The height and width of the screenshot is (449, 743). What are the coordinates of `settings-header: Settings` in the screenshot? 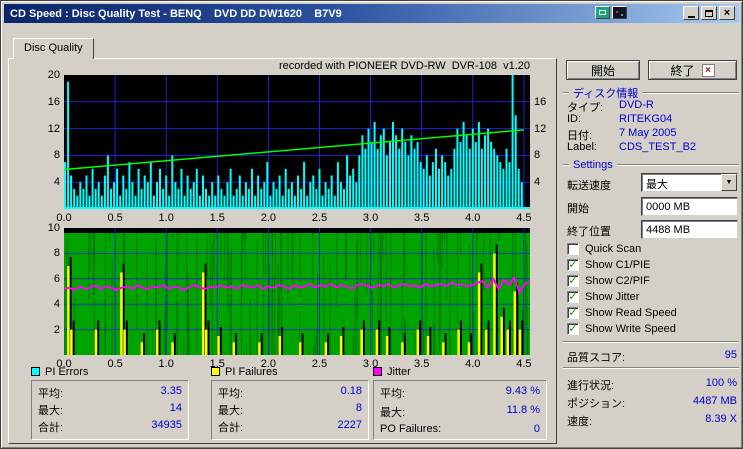 It's located at (651, 165).